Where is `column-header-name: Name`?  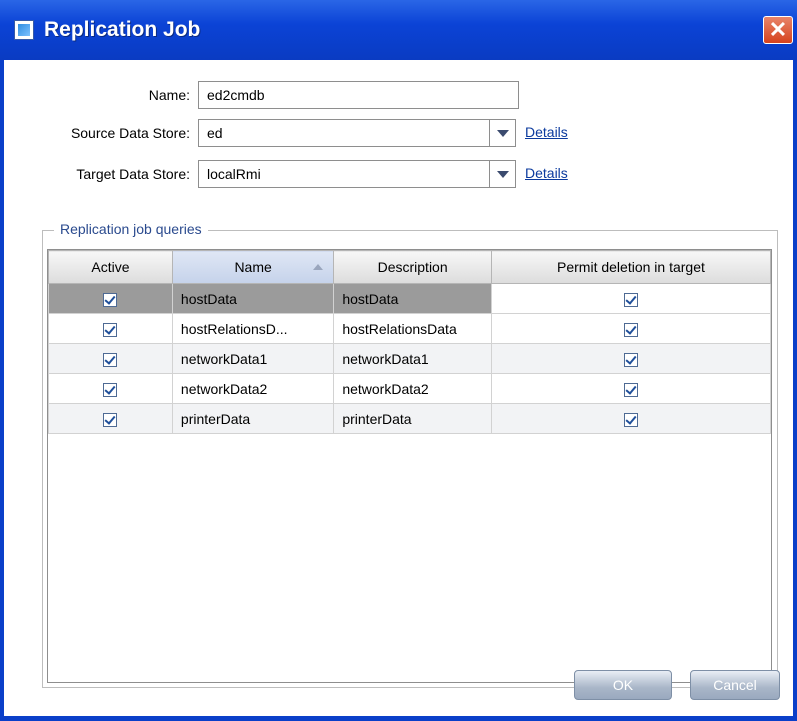 column-header-name: Name is located at coordinates (253, 267).